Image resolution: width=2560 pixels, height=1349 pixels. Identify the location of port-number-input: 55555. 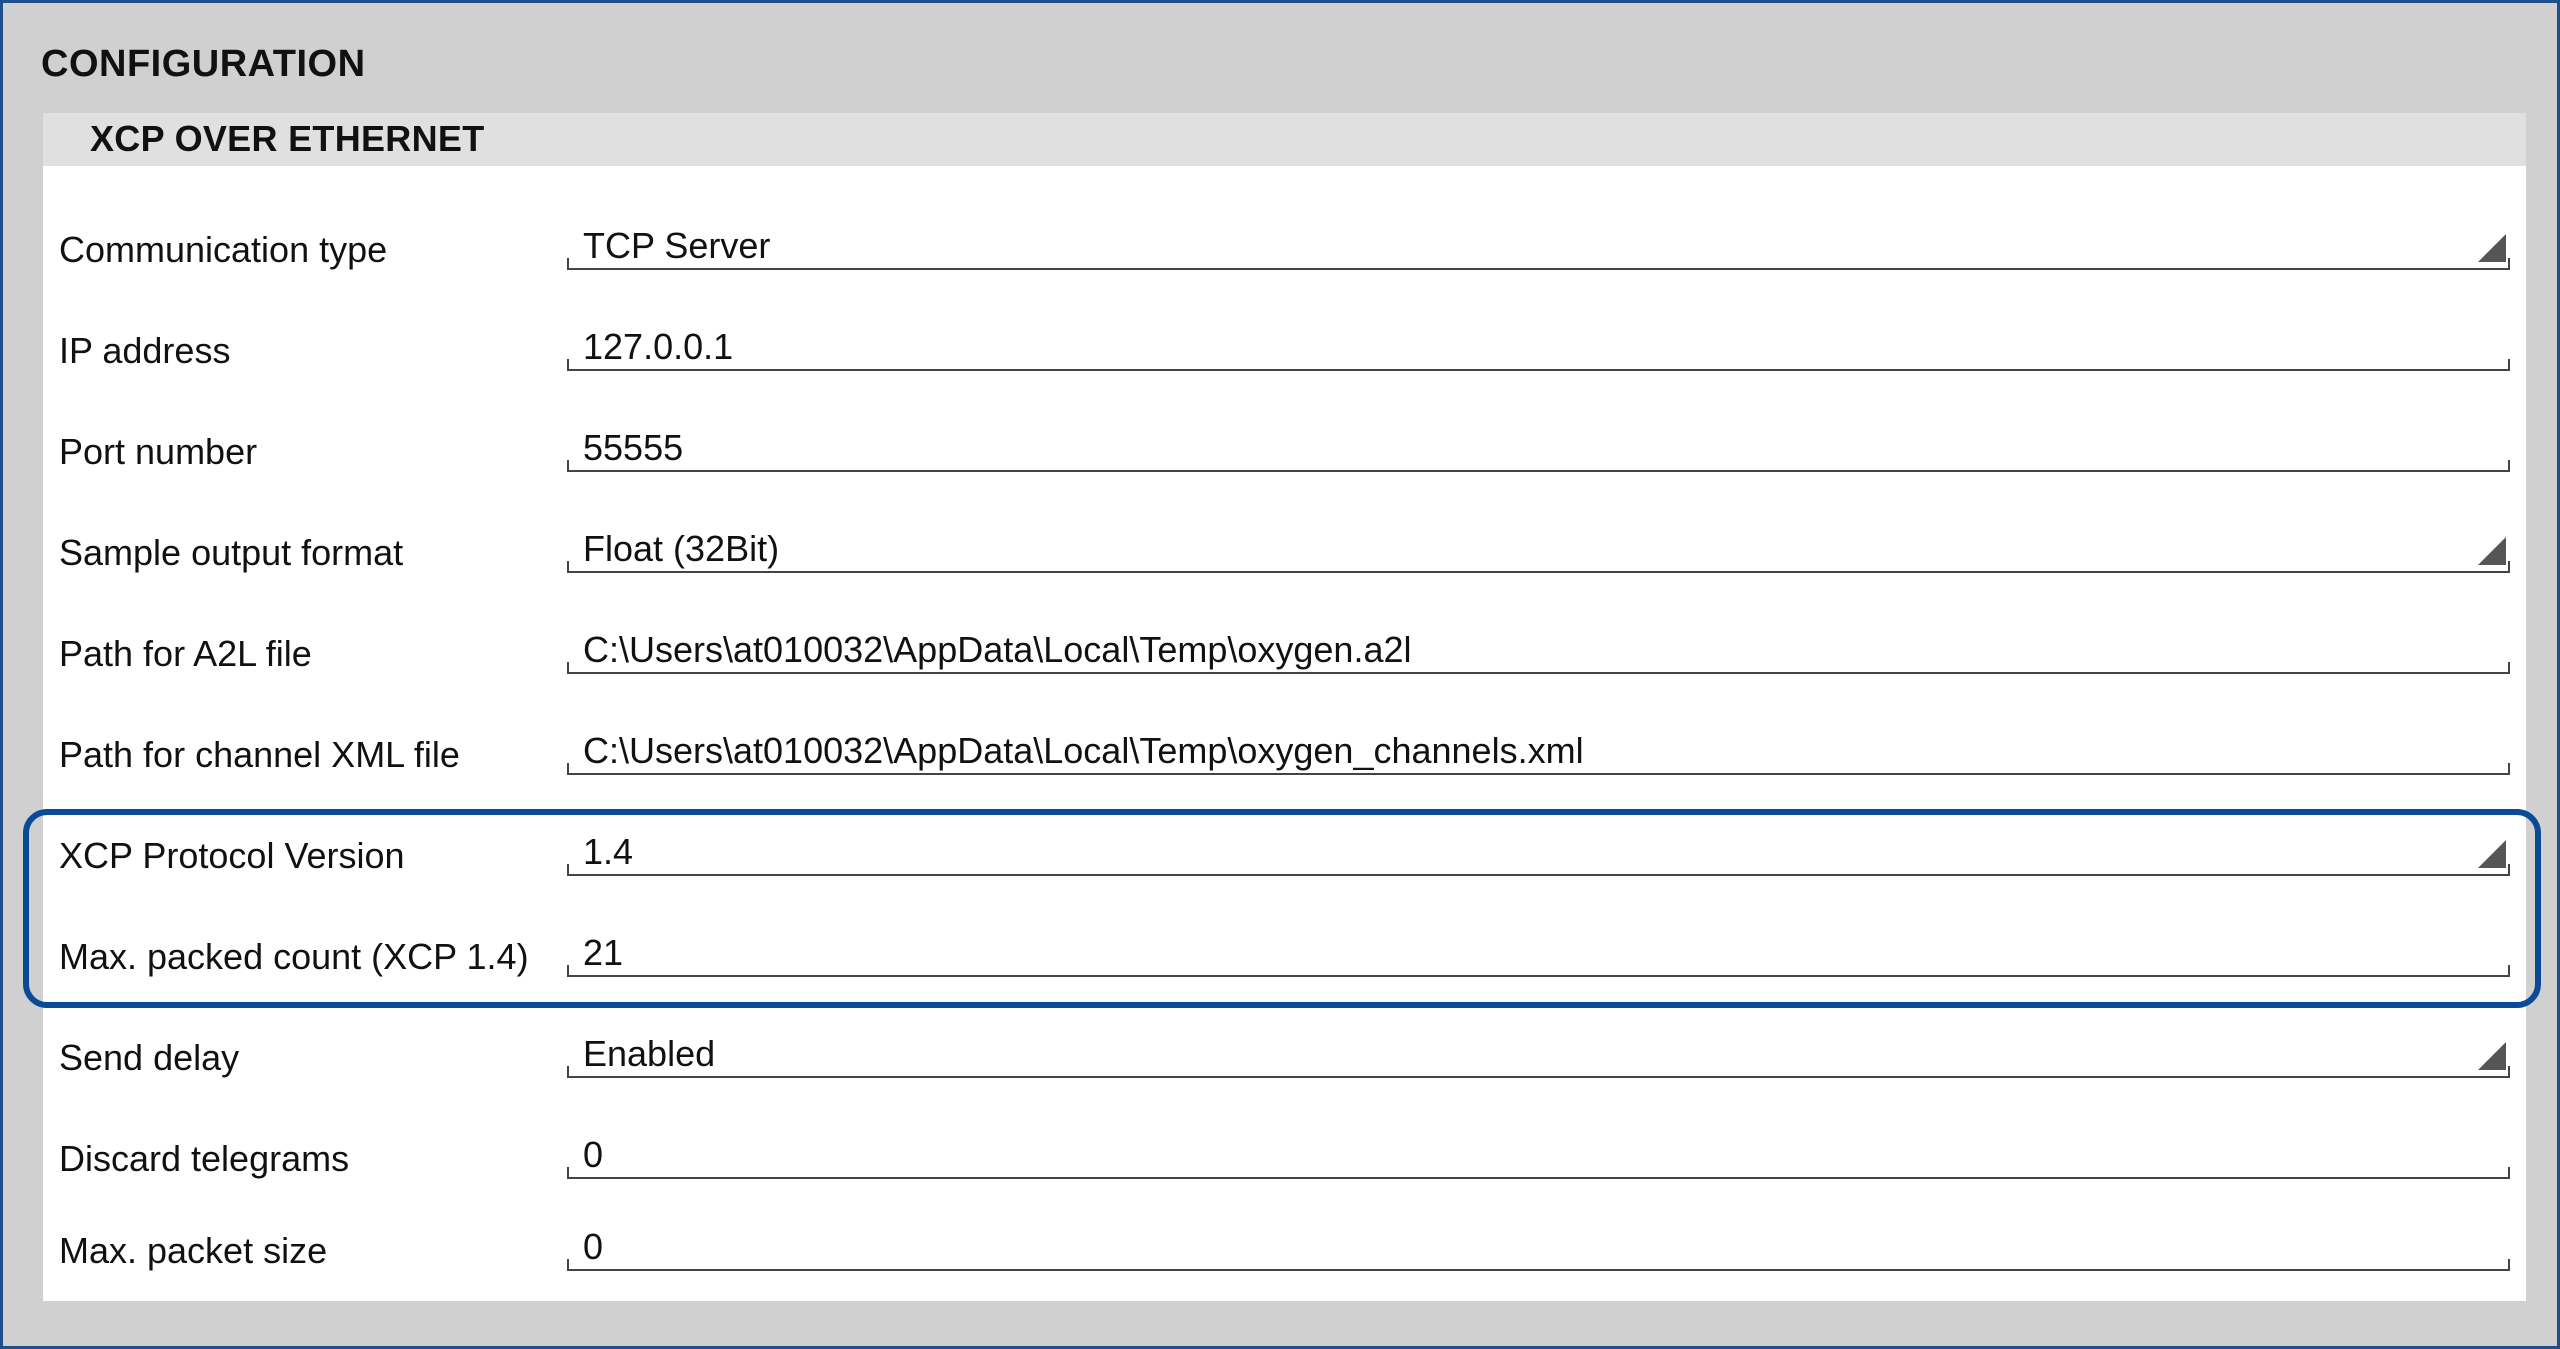
(1538, 445).